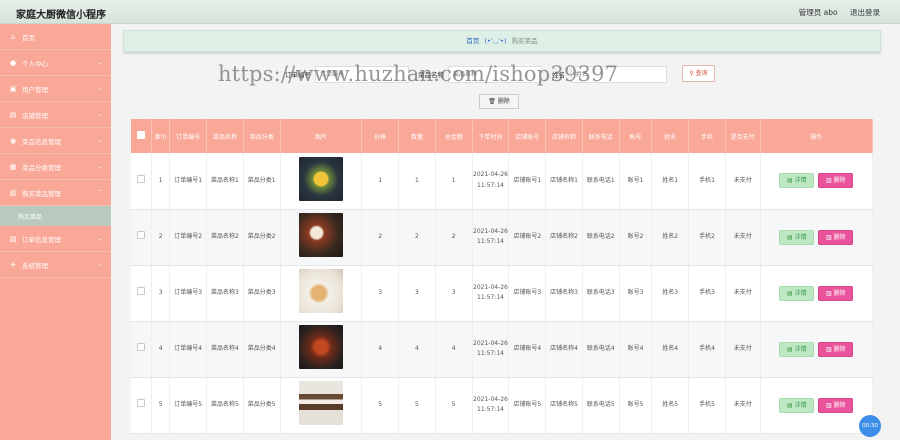 The width and height of the screenshot is (900, 440). I want to click on sidebar-item-label: 用户管理, so click(35, 89).